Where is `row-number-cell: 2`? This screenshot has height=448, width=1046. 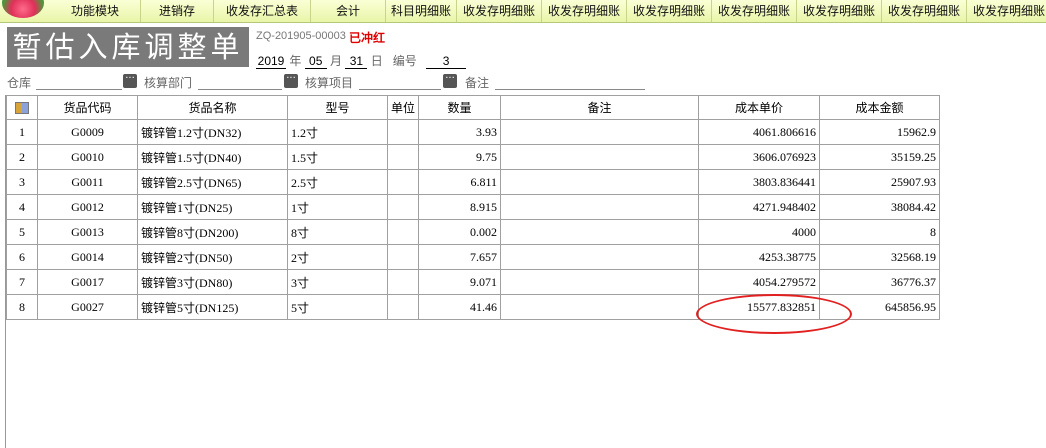
row-number-cell: 2 is located at coordinates (22, 157).